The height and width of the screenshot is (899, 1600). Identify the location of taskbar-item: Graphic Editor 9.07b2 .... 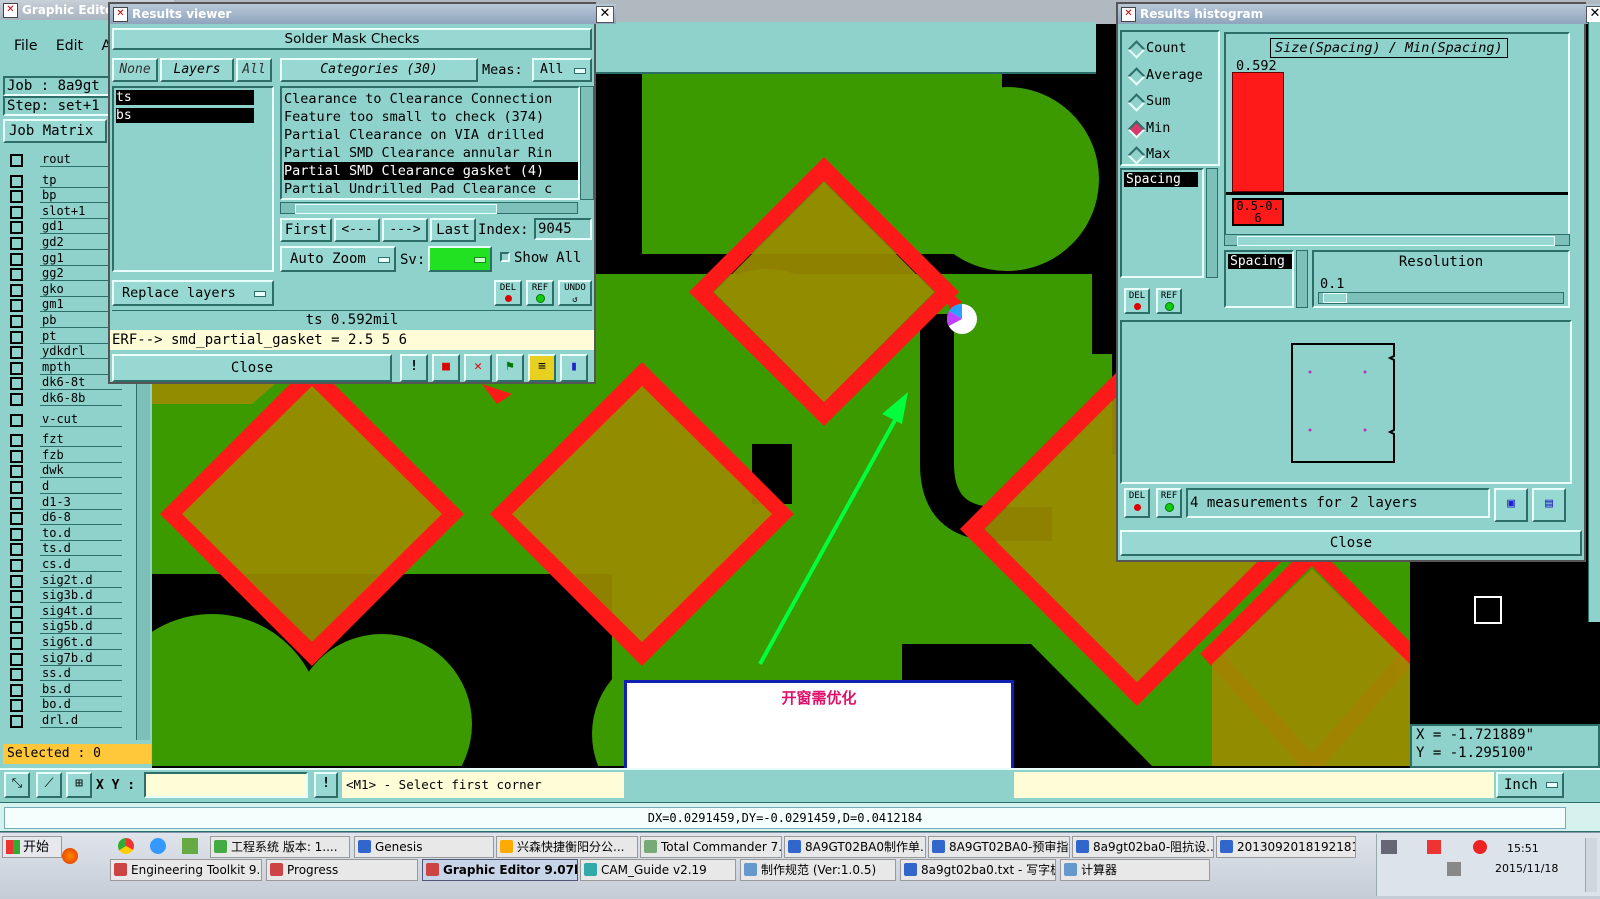
(500, 870).